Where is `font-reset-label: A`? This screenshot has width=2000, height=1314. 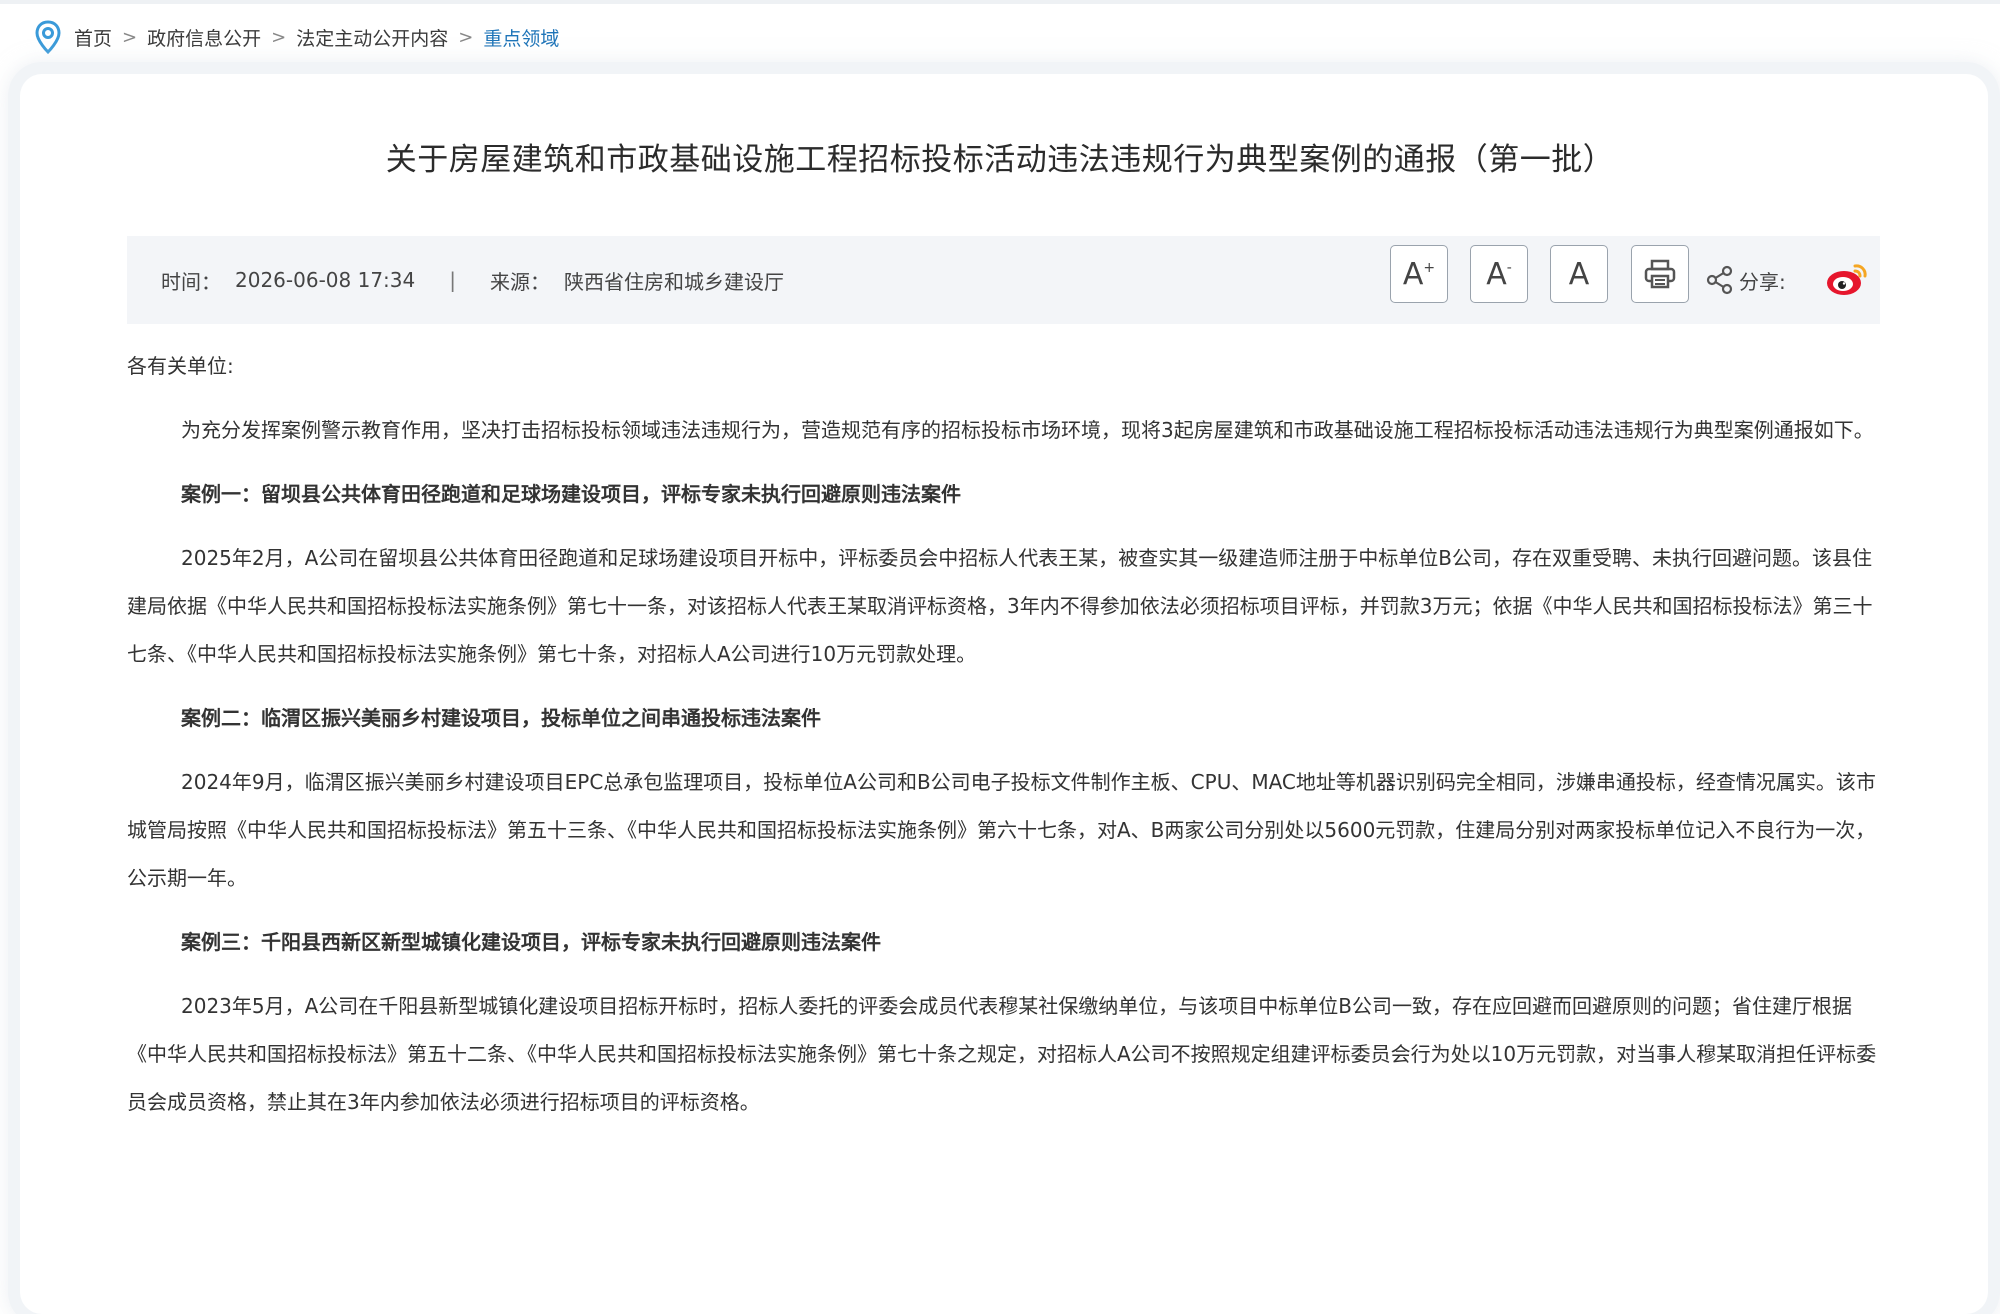 font-reset-label: A is located at coordinates (1579, 274).